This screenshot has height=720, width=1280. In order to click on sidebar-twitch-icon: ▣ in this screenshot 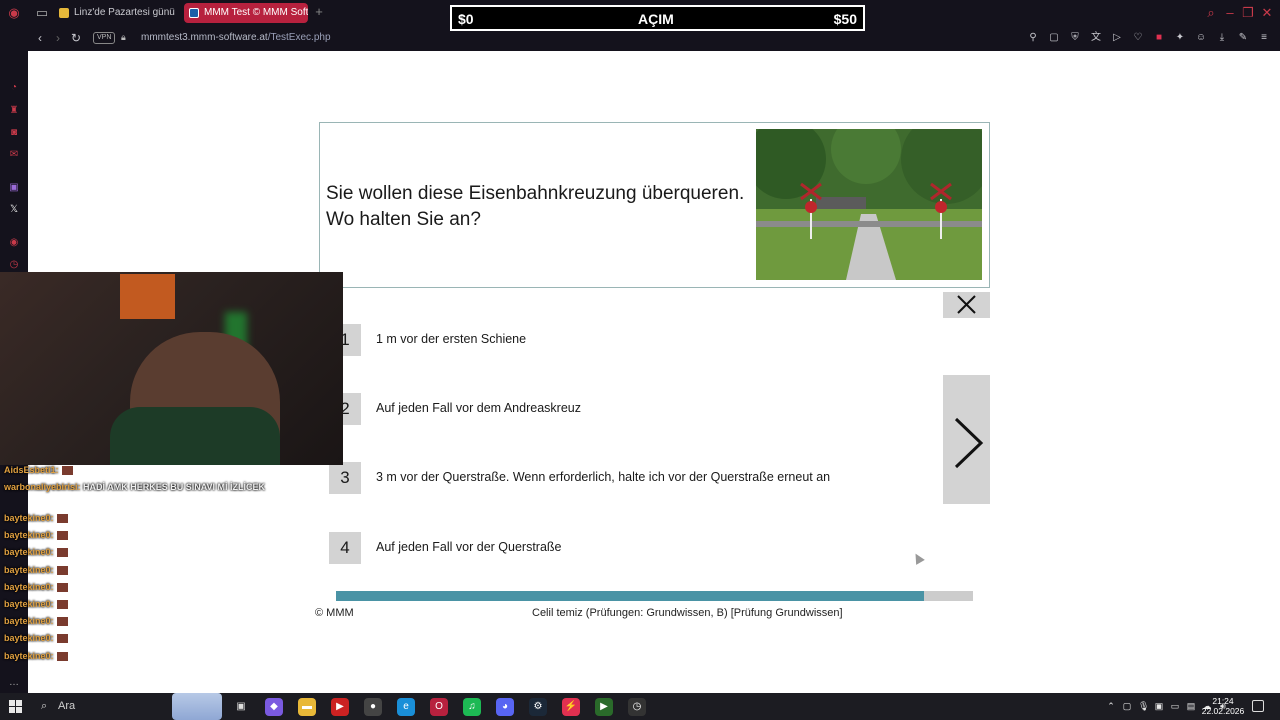, I will do `click(14, 188)`.